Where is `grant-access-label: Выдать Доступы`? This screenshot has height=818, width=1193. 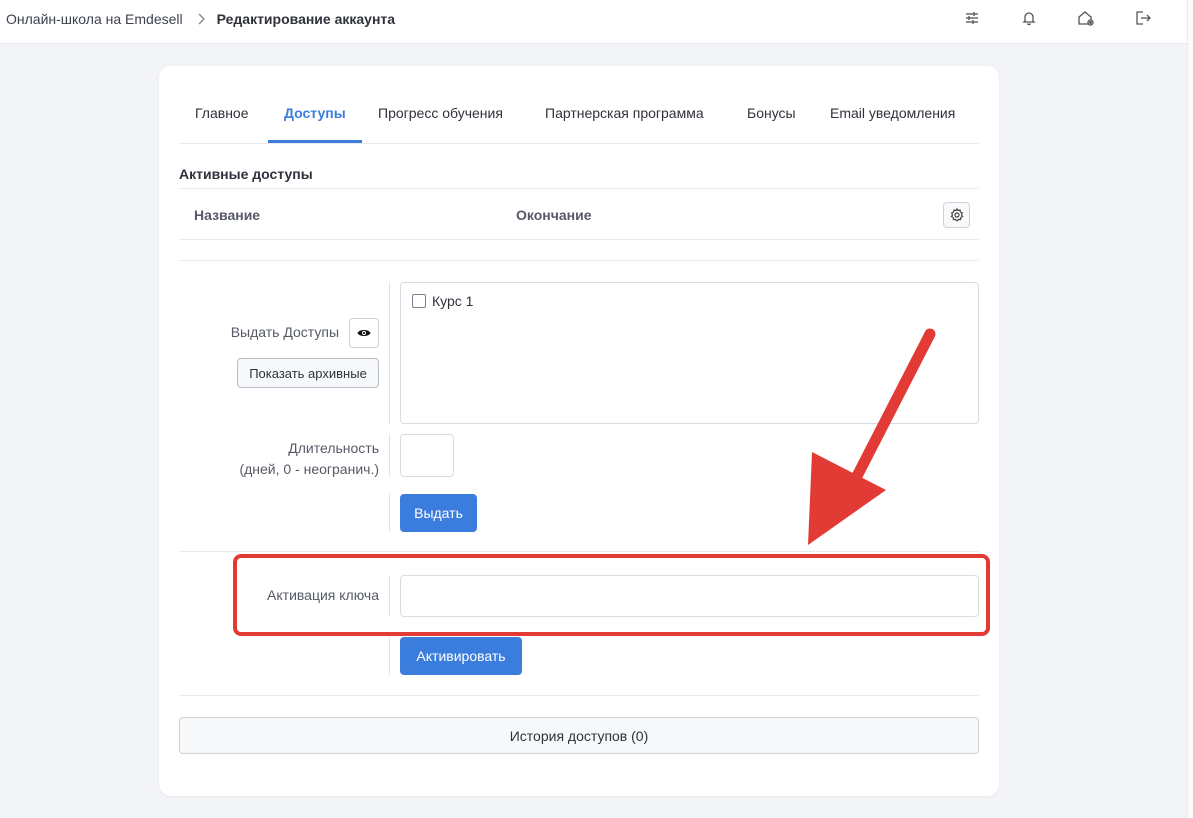 grant-access-label: Выдать Доступы is located at coordinates (284, 332).